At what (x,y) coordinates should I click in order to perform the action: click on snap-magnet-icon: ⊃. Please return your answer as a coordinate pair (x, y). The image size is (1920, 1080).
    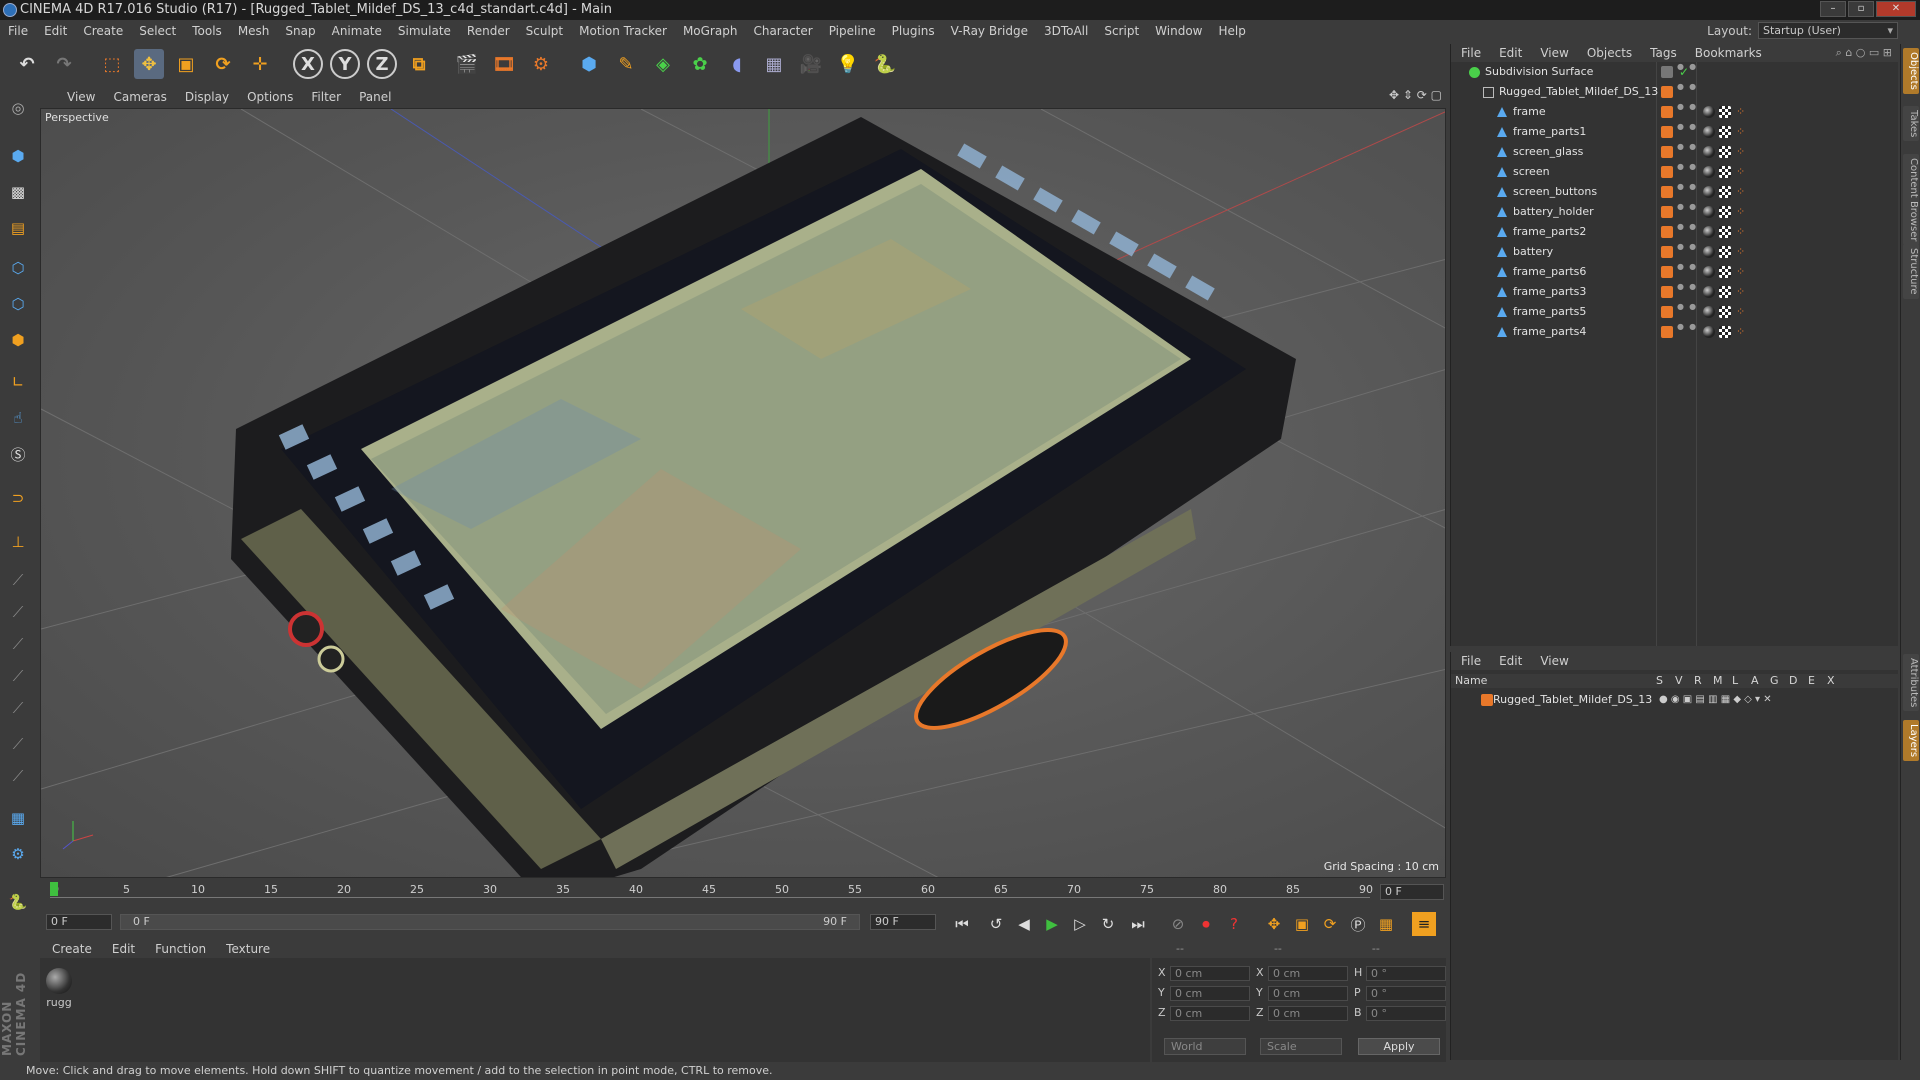
    Looking at the image, I should click on (18, 498).